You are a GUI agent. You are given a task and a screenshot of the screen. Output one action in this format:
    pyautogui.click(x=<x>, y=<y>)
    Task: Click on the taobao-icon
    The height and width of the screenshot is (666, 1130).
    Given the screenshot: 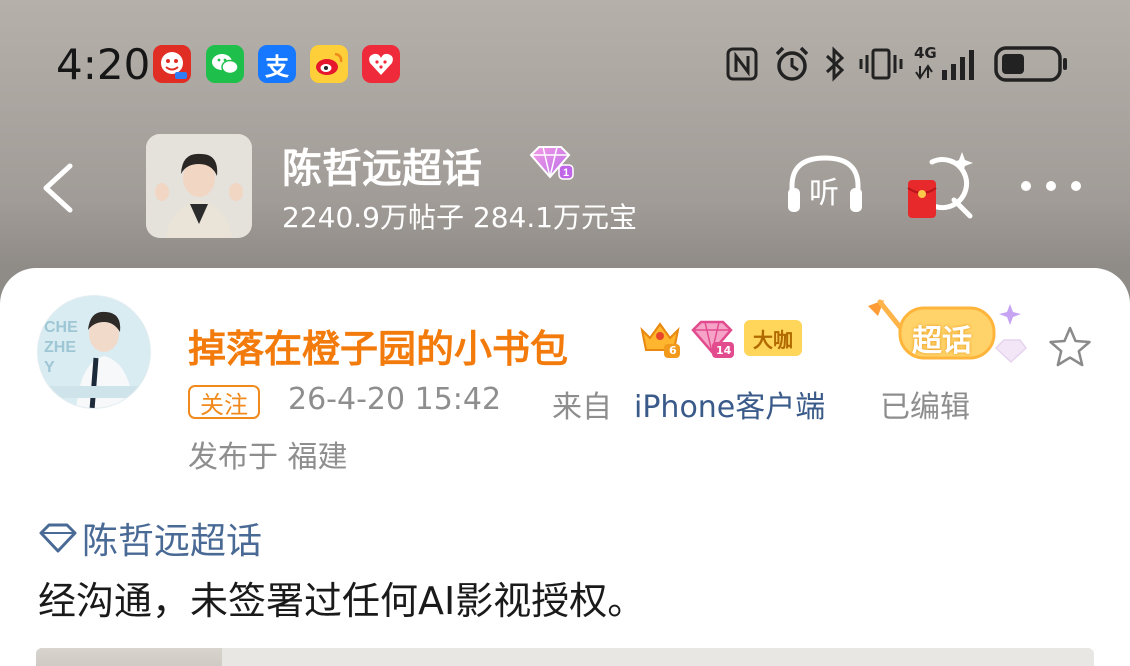 What is the action you would take?
    pyautogui.click(x=381, y=64)
    